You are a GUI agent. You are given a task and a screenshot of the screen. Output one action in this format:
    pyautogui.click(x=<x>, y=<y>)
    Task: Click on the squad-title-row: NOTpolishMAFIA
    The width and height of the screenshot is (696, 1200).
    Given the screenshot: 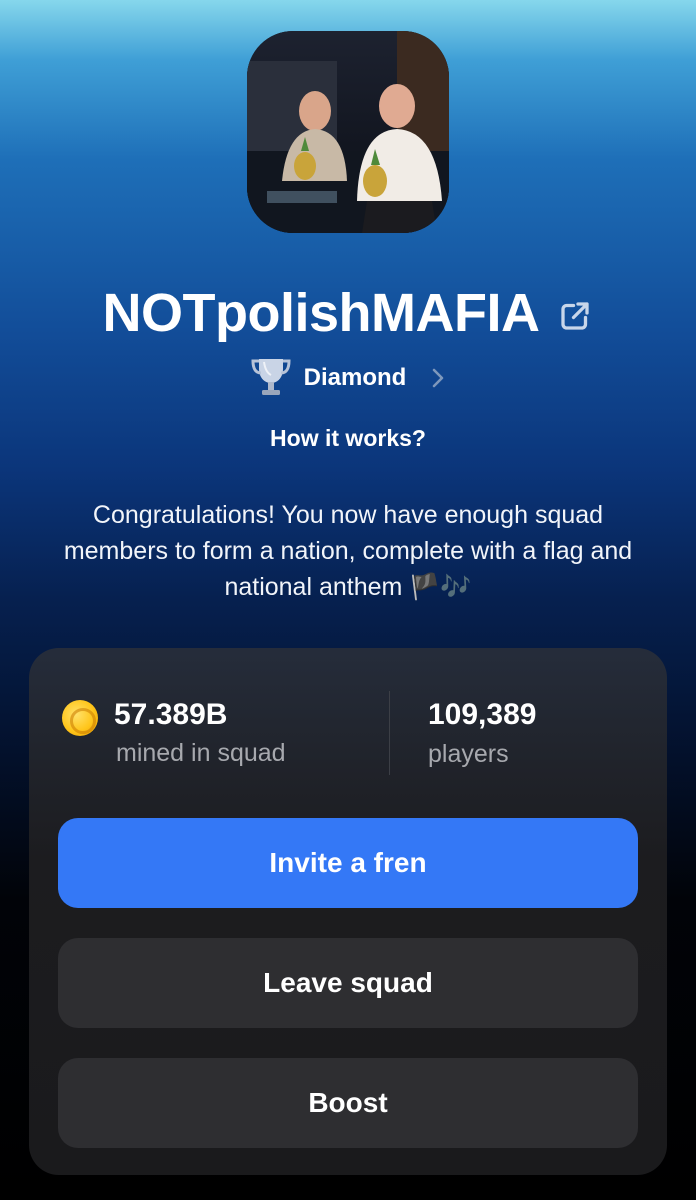 What is the action you would take?
    pyautogui.click(x=348, y=313)
    